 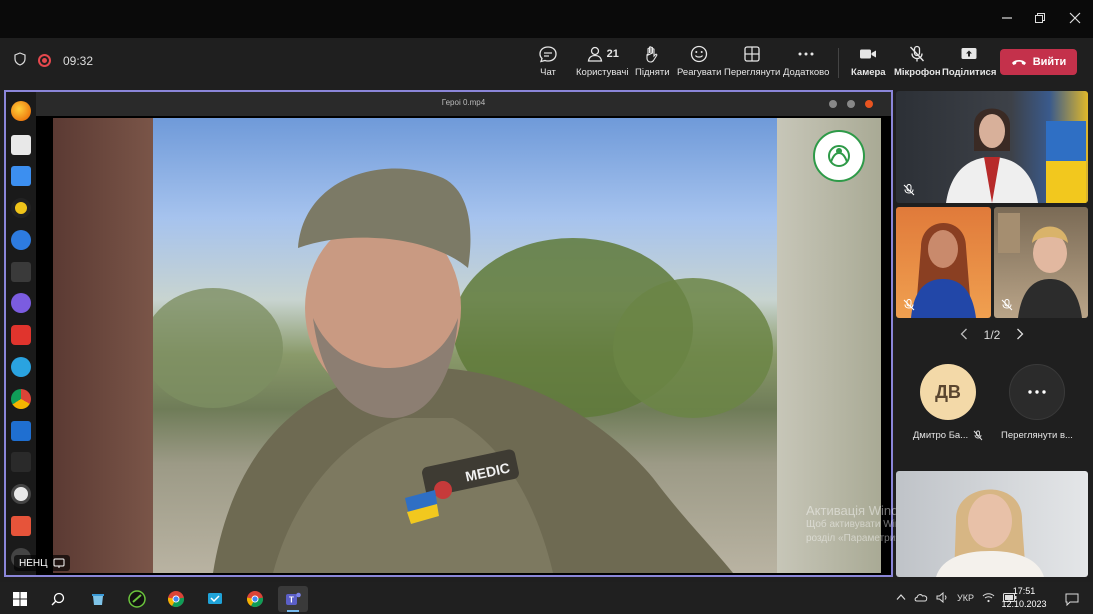 I want to click on chevron-left-icon, so click(x=964, y=335).